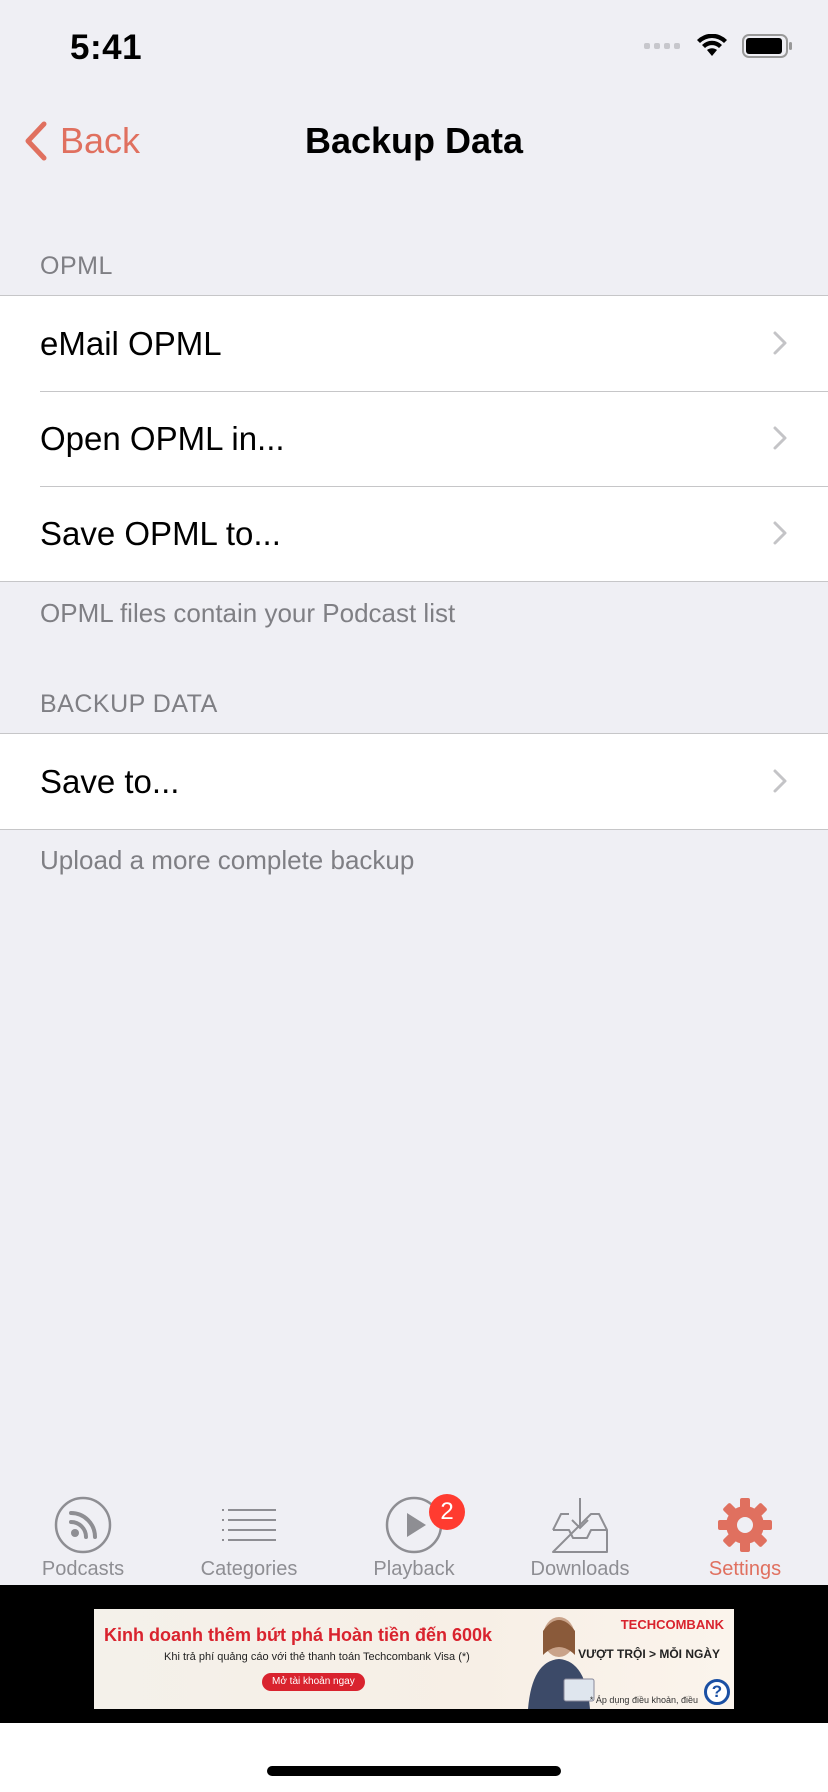 The width and height of the screenshot is (828, 1792). What do you see at coordinates (313, 1682) in the screenshot?
I see `ad-cta-button: Mở tài khoản ngay` at bounding box center [313, 1682].